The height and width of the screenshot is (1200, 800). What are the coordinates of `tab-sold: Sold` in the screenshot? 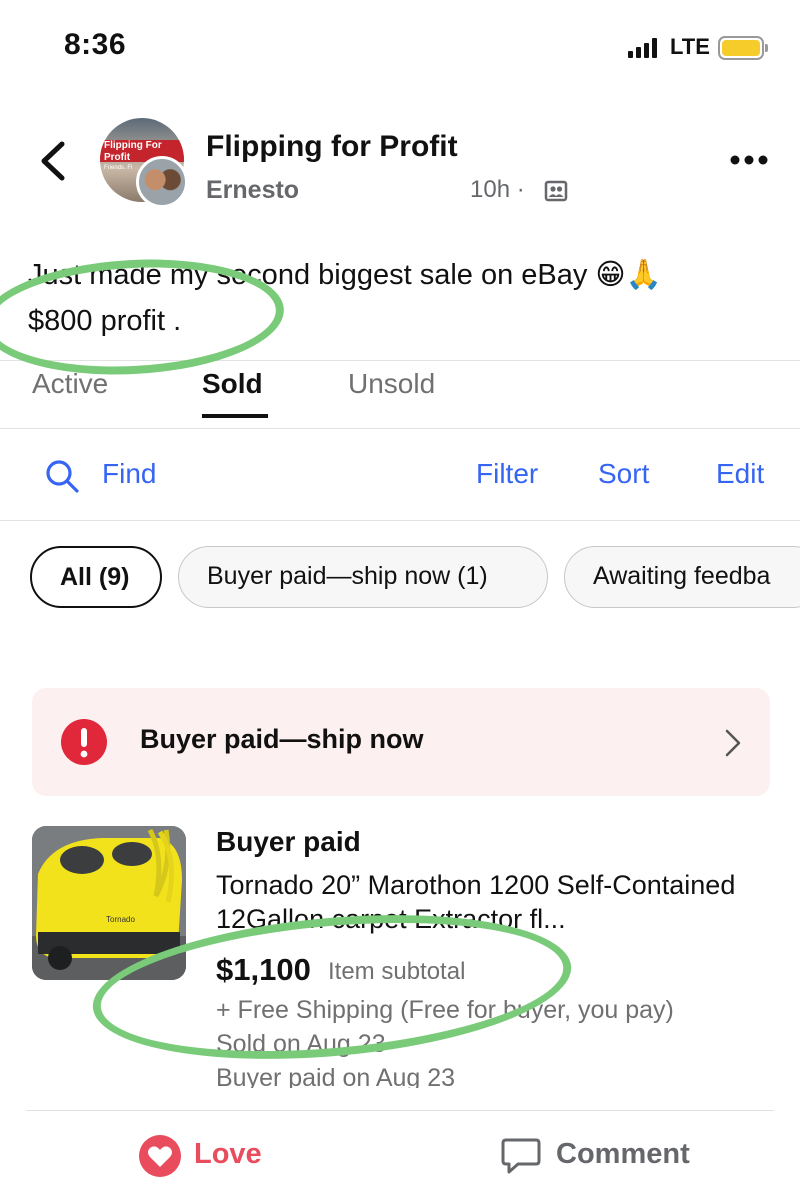 It's located at (232, 384).